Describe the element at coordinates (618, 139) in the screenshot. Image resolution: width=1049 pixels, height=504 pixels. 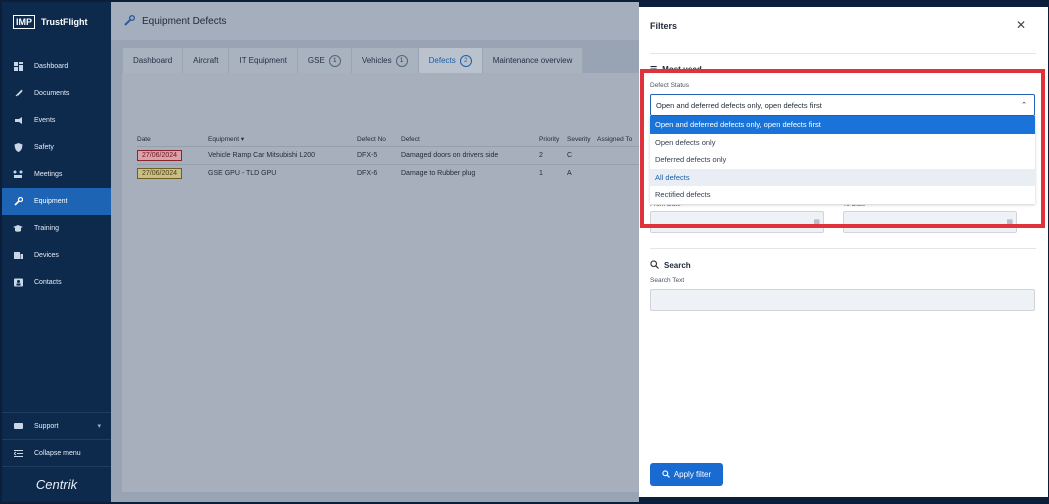
I see `column-header-assigned-to: Assigned To` at that location.